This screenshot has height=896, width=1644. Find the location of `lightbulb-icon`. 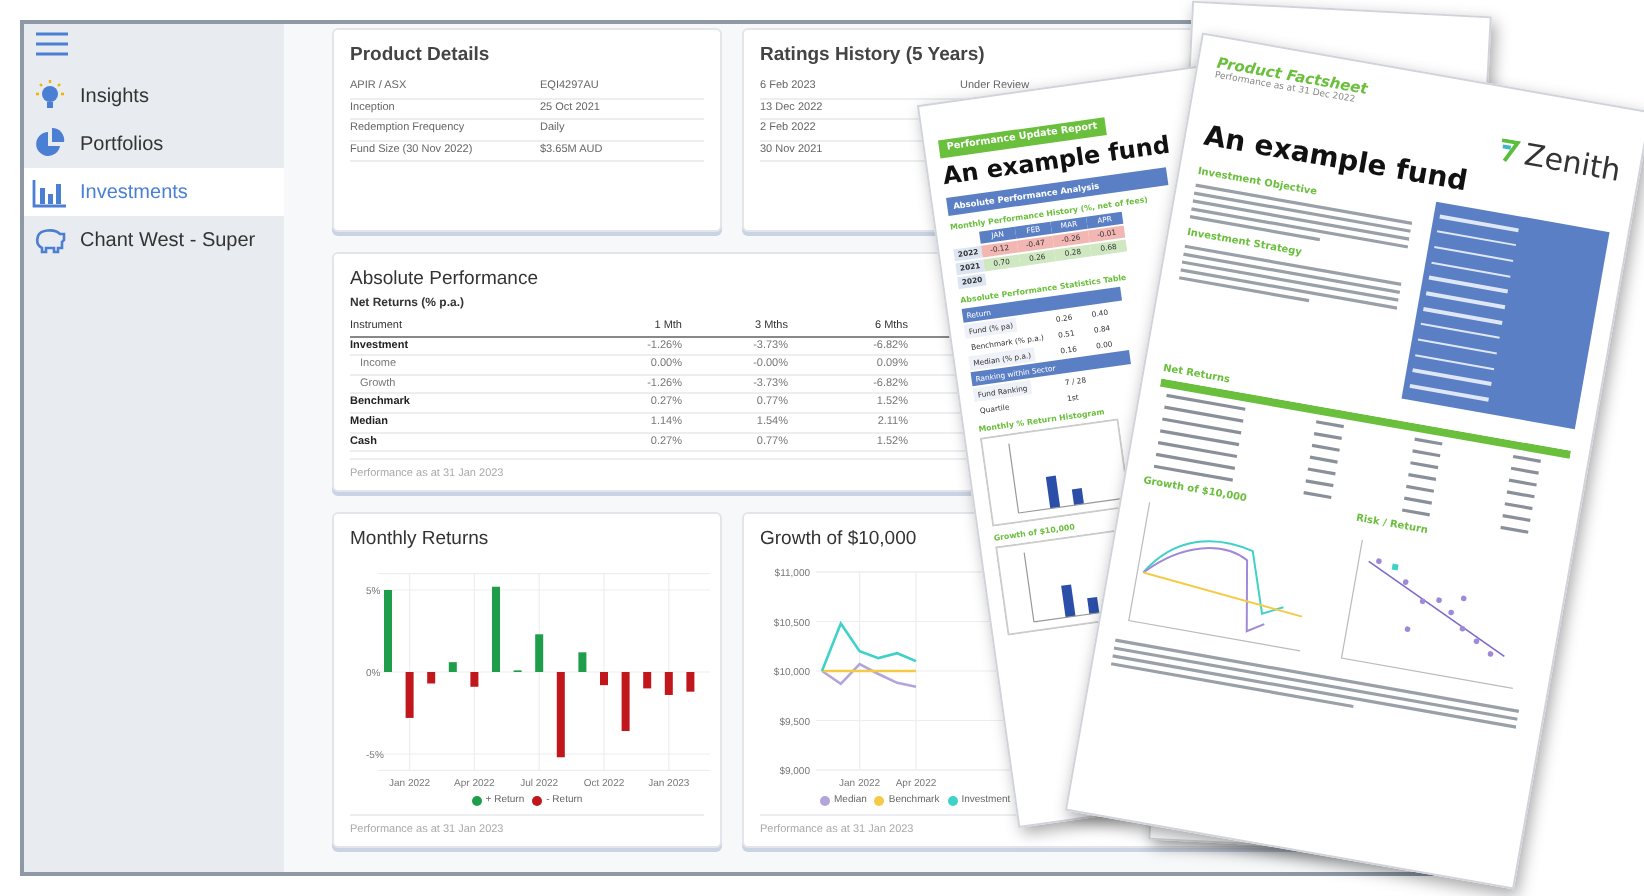

lightbulb-icon is located at coordinates (50, 96).